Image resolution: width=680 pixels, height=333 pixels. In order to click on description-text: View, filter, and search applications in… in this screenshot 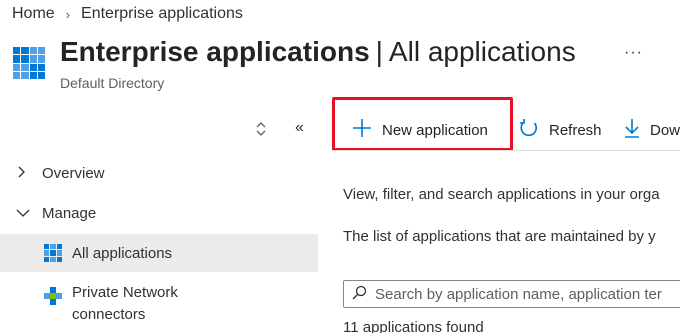, I will do `click(501, 194)`.